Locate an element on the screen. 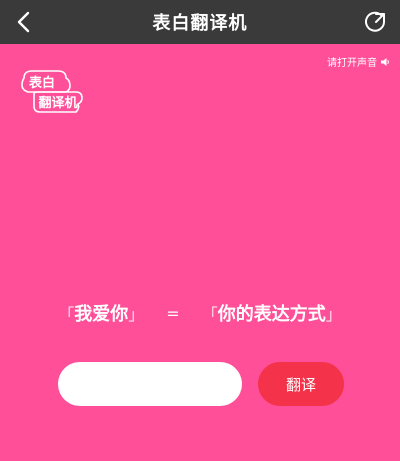  left-bracket-open: 「 is located at coordinates (66, 314).